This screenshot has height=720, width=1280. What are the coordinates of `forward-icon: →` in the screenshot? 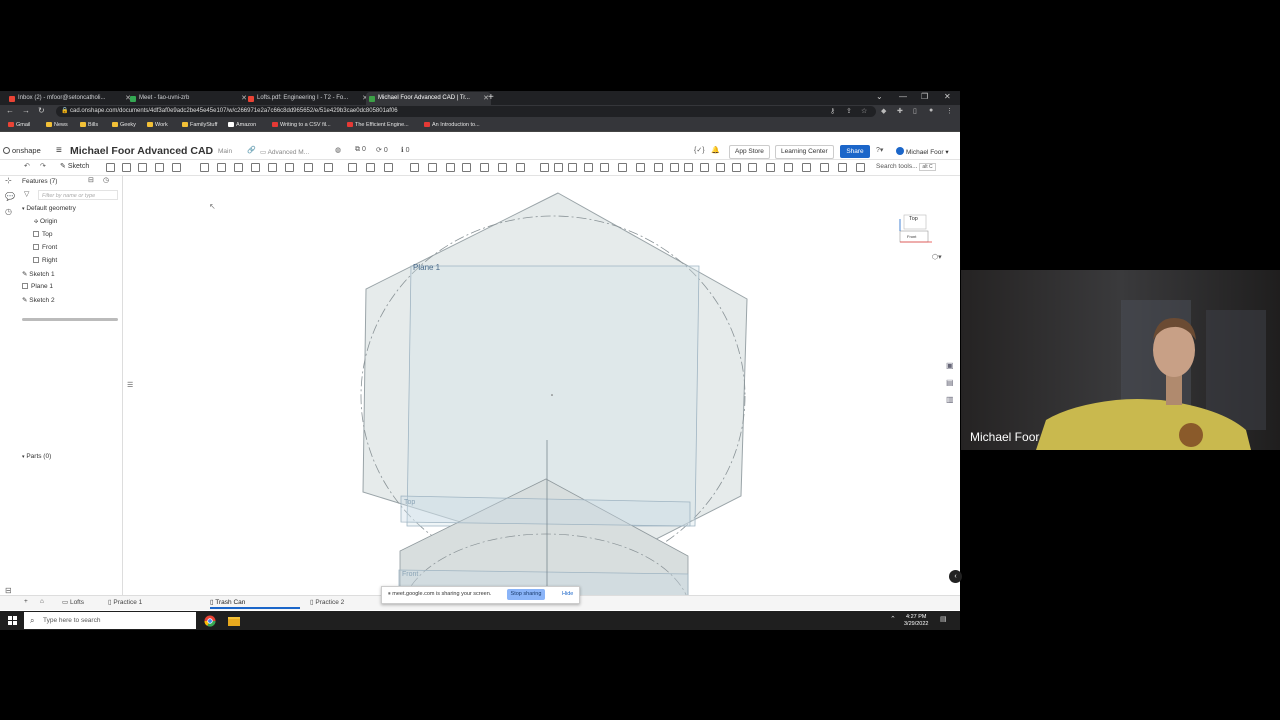 It's located at (26, 110).